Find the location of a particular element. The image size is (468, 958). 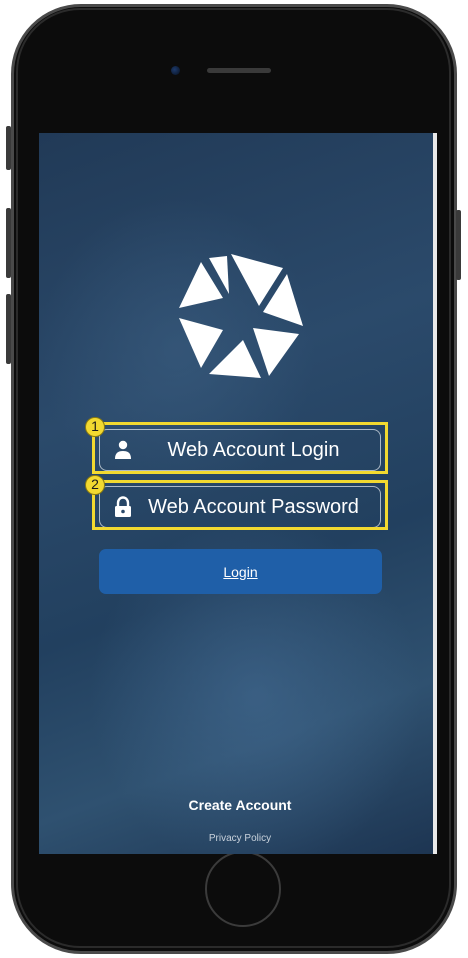

privacy-policy-link: Privacy Policy is located at coordinates (236, 838).